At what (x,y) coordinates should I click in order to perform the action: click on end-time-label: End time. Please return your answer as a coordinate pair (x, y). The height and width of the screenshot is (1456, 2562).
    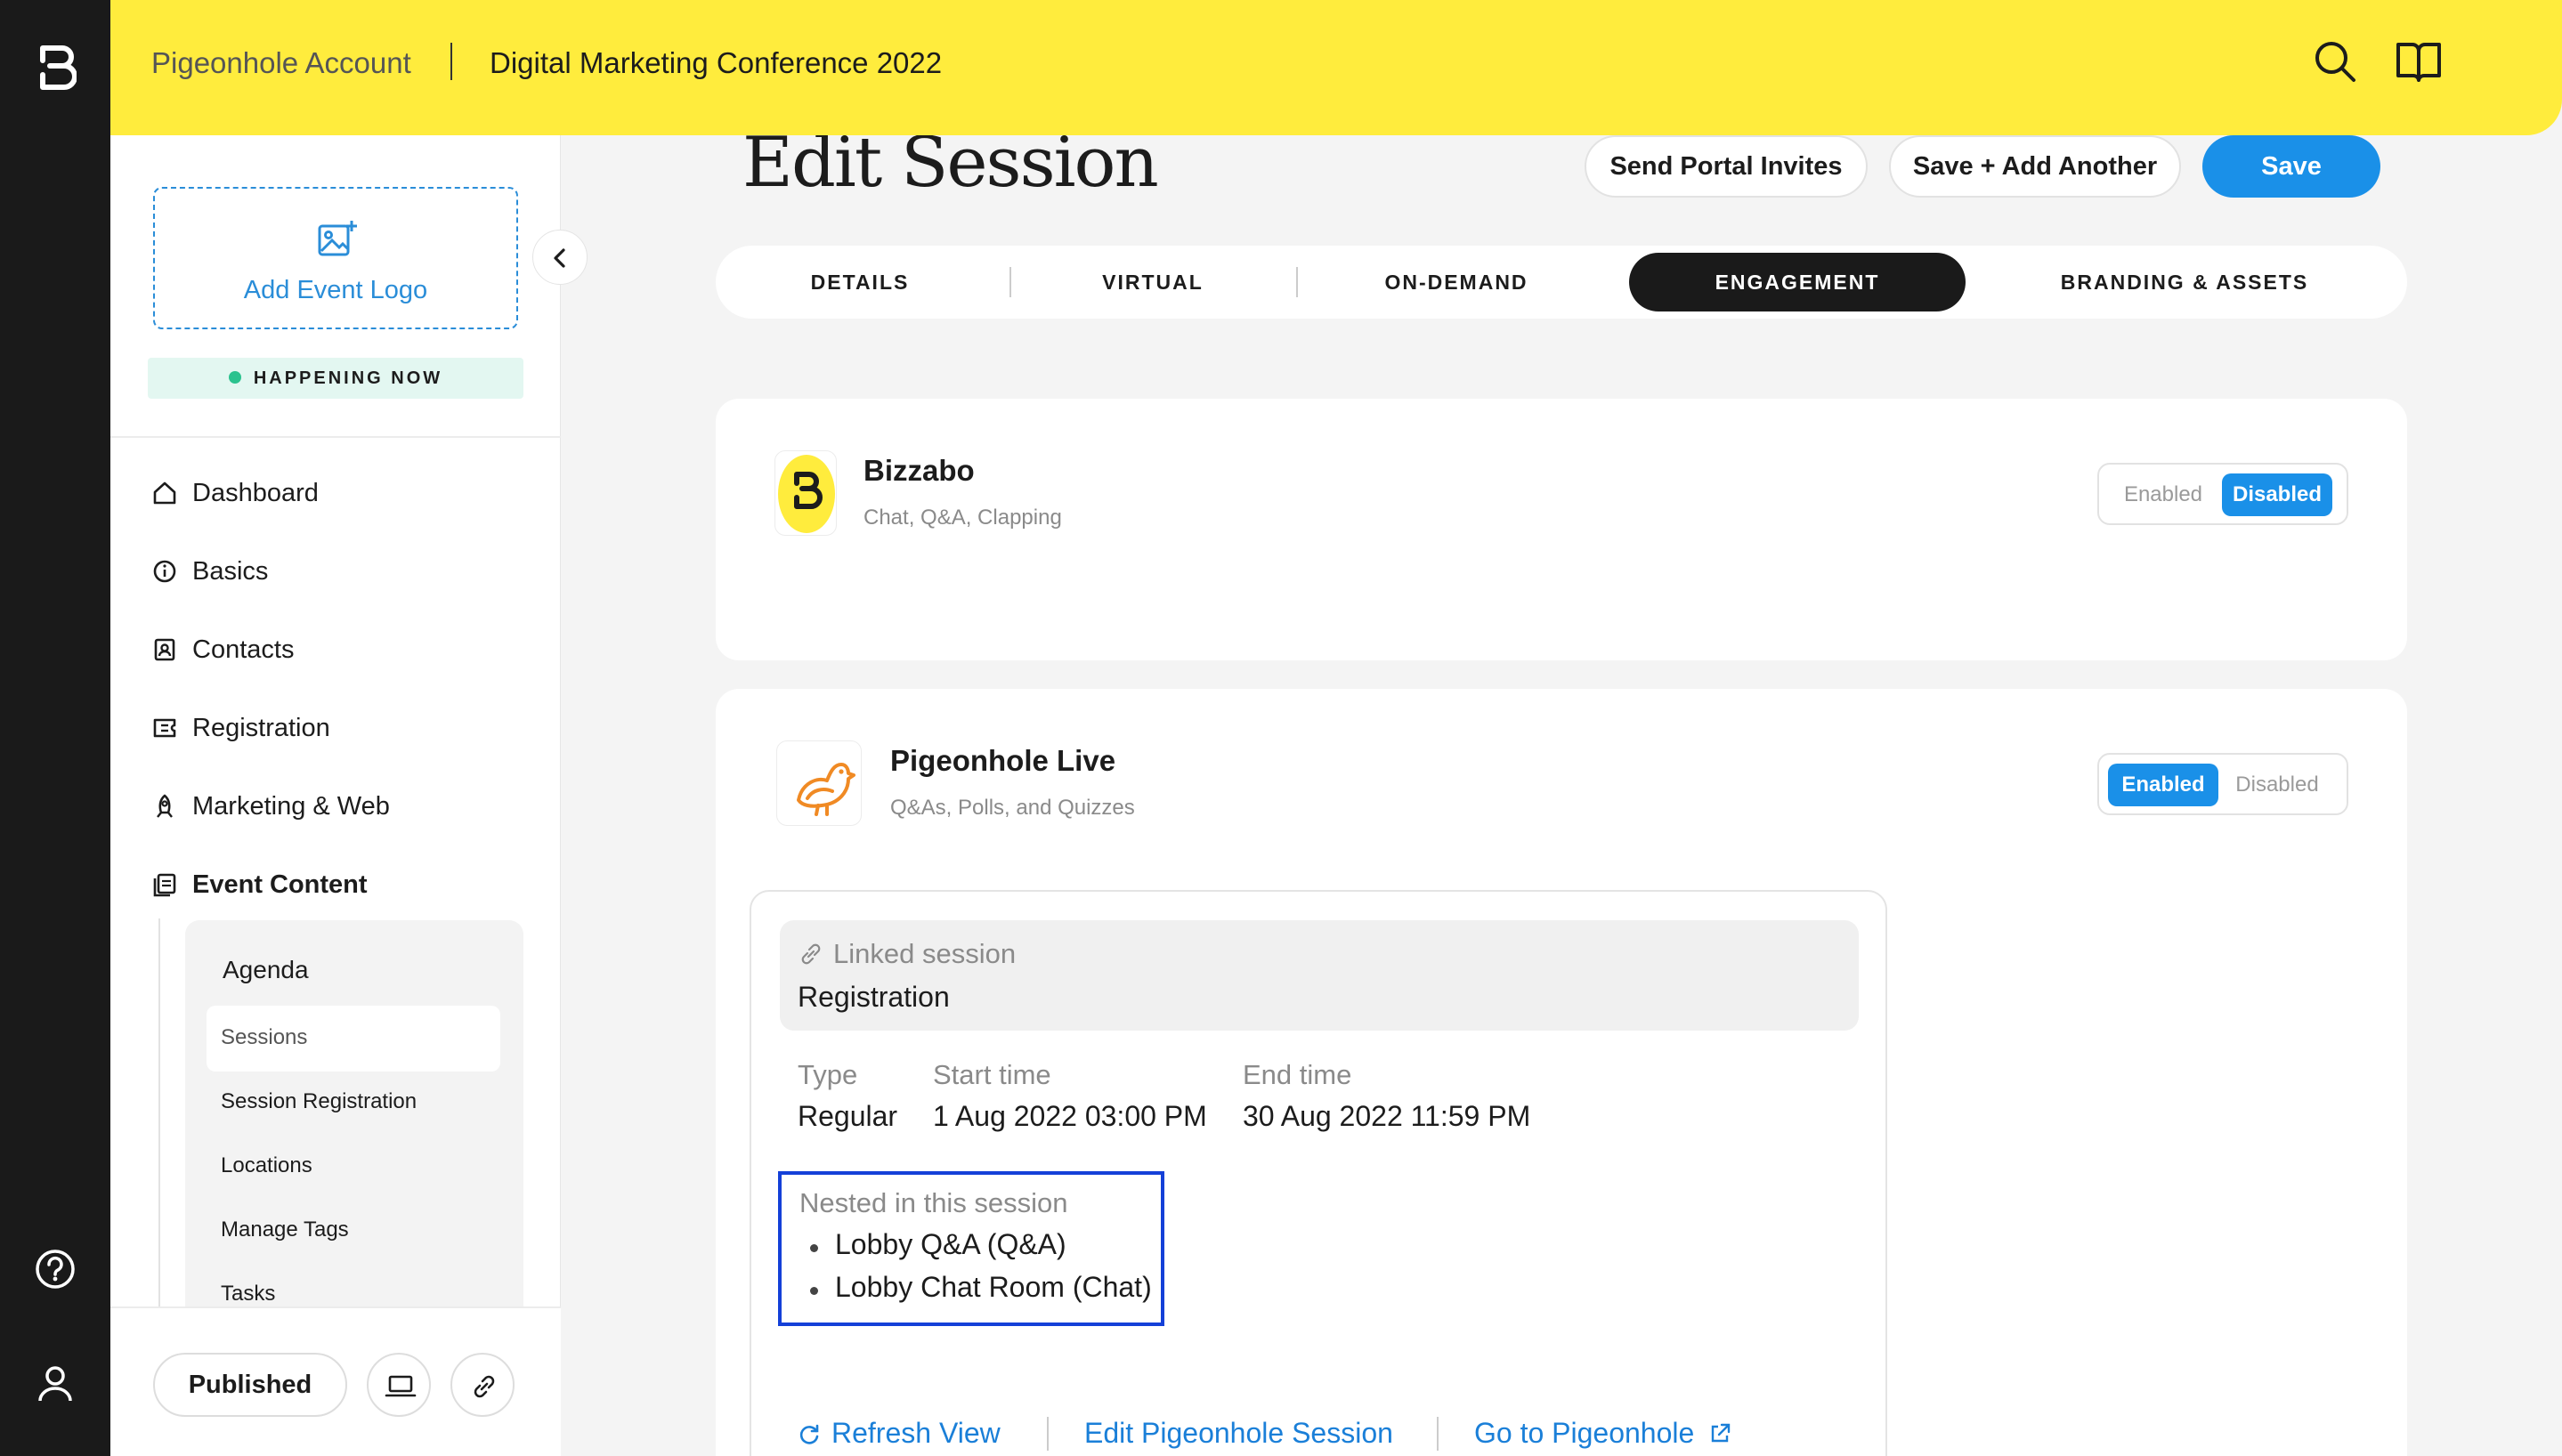
    Looking at the image, I should click on (1297, 1074).